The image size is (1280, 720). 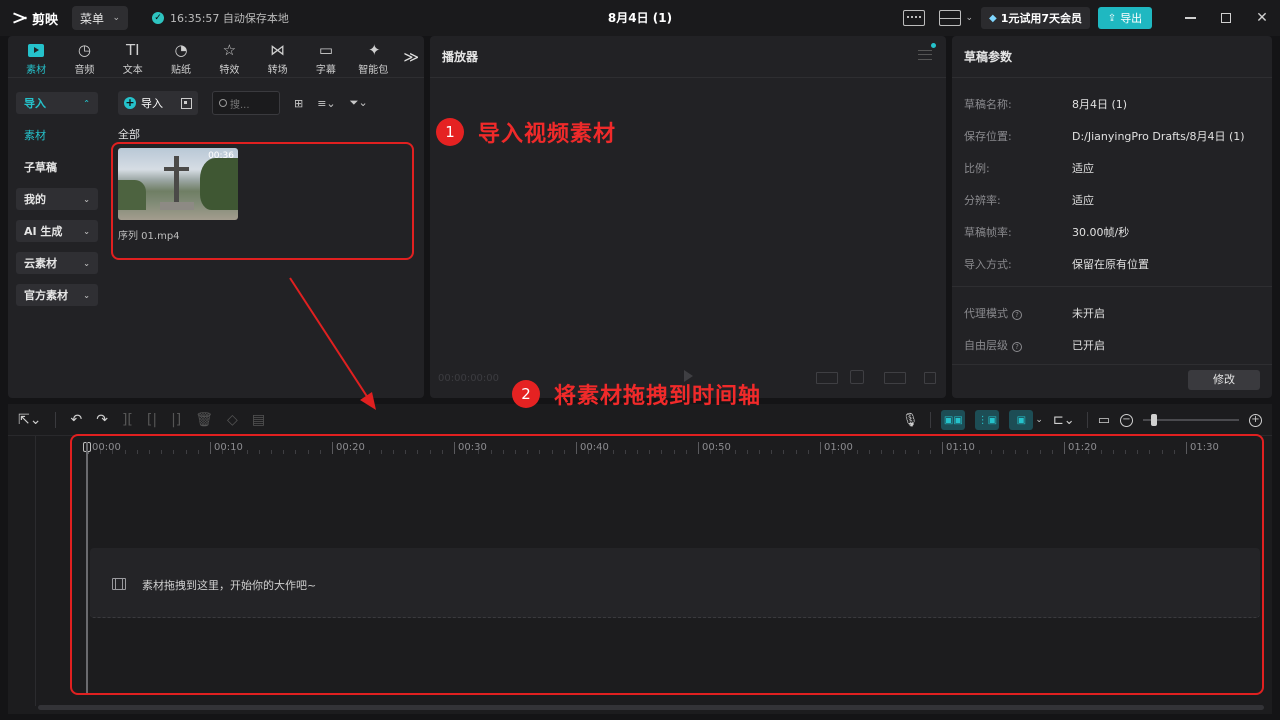 I want to click on media-tabs: 素材 ◷ 音频 TI 文本 ◔ 贴纸 ☆ 特效 ⋈ 转场 ▭ 字幕 ✦ 智能包, so click(x=216, y=57).